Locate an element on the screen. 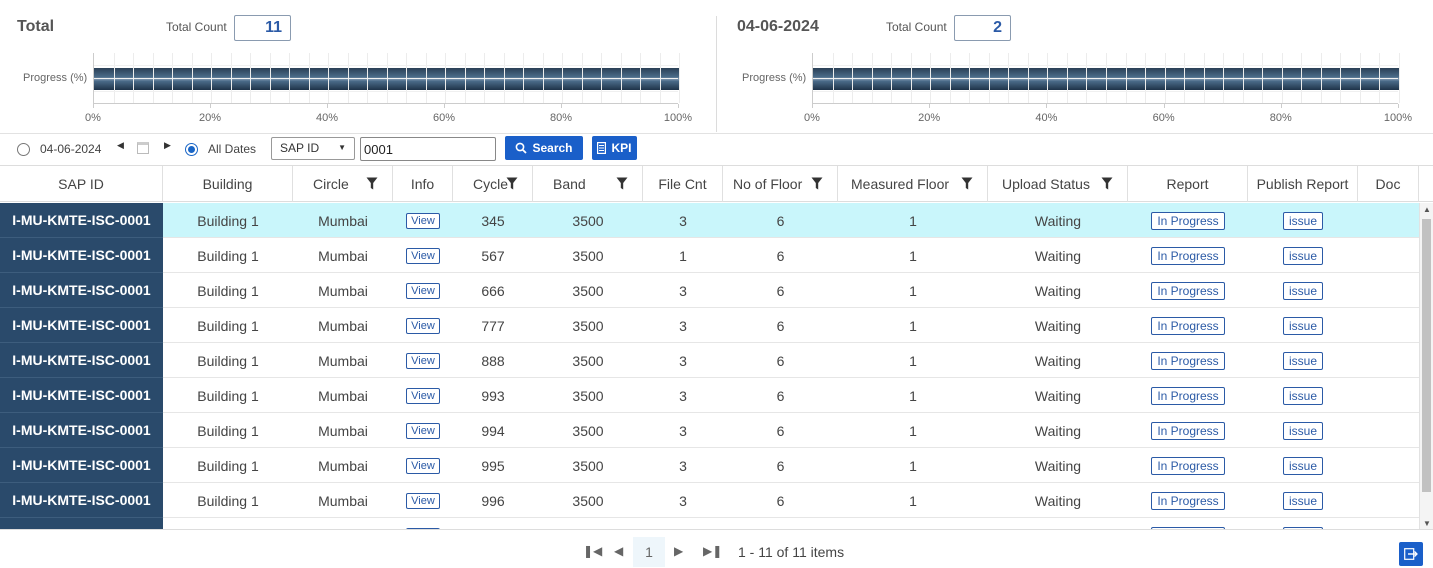 Image resolution: width=1433 pixels, height=568 pixels. export-button is located at coordinates (1411, 554).